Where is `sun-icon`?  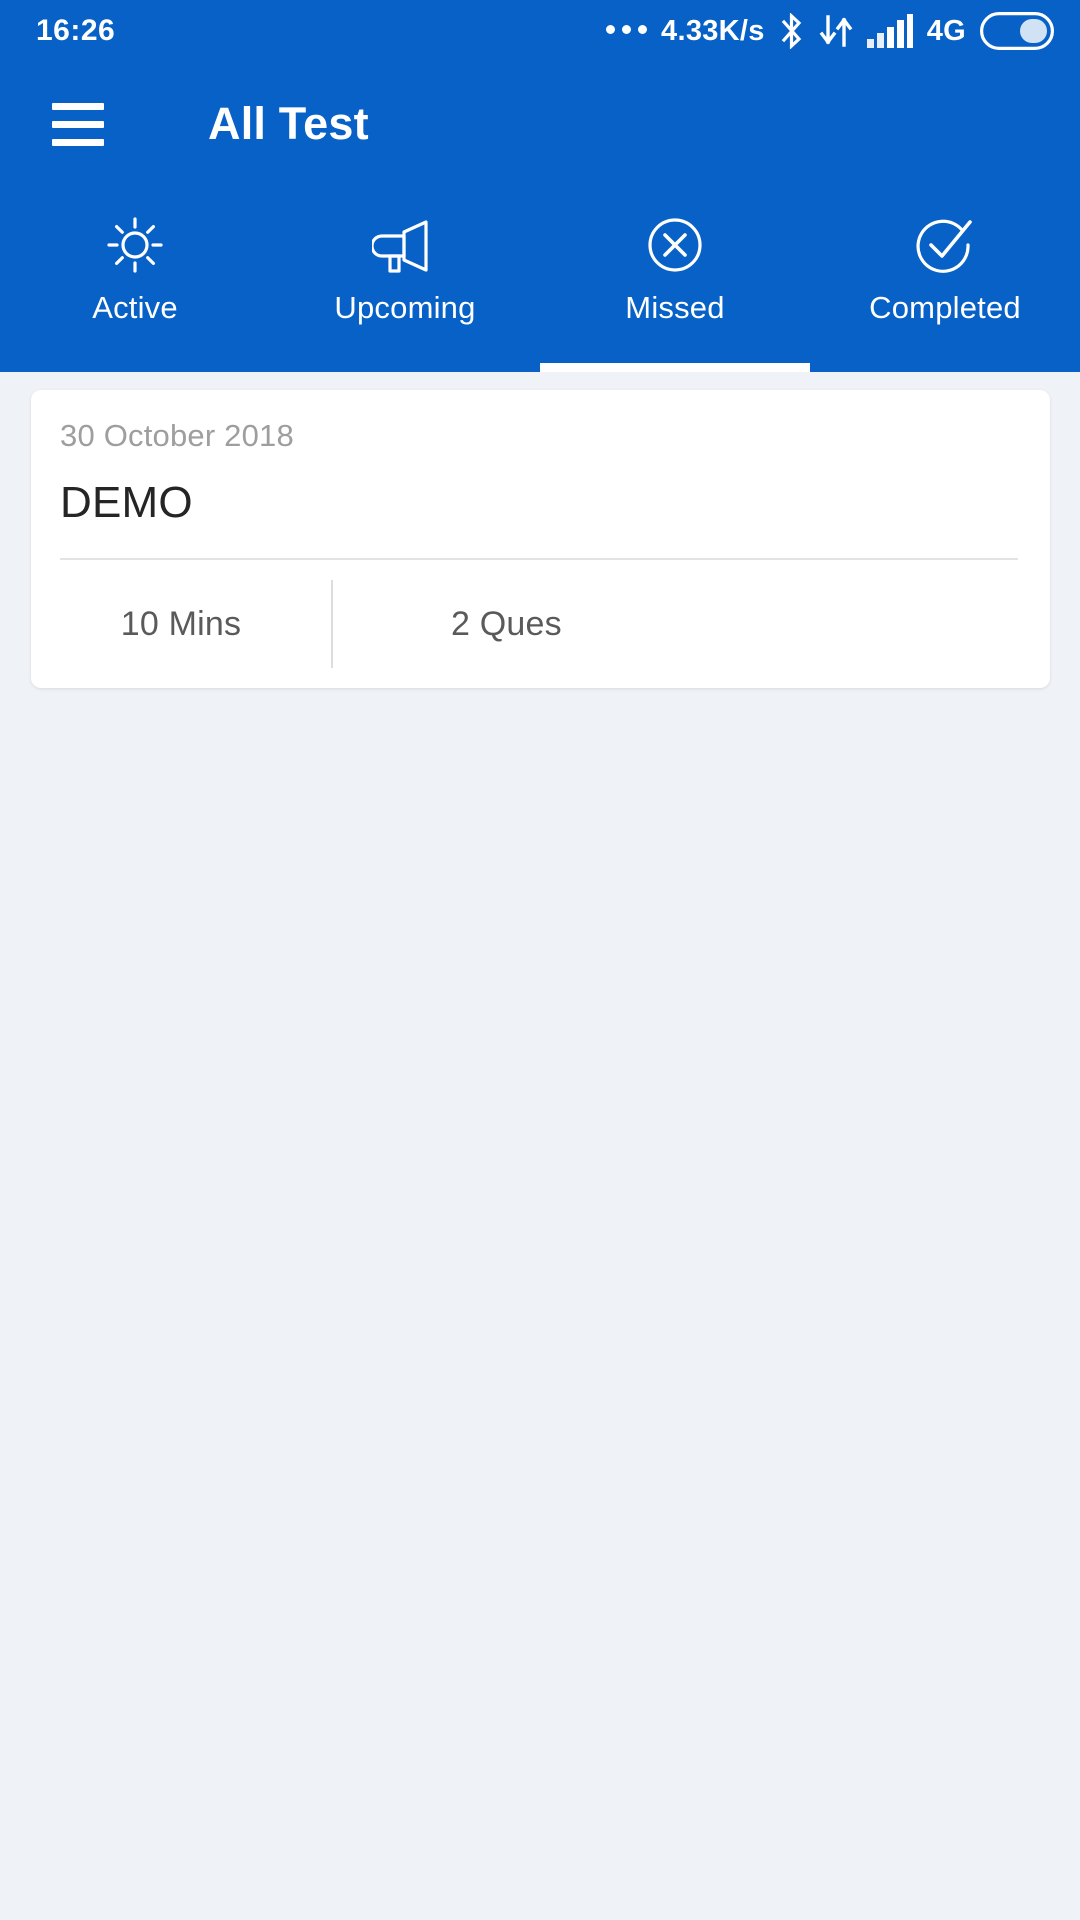
sun-icon is located at coordinates (135, 245).